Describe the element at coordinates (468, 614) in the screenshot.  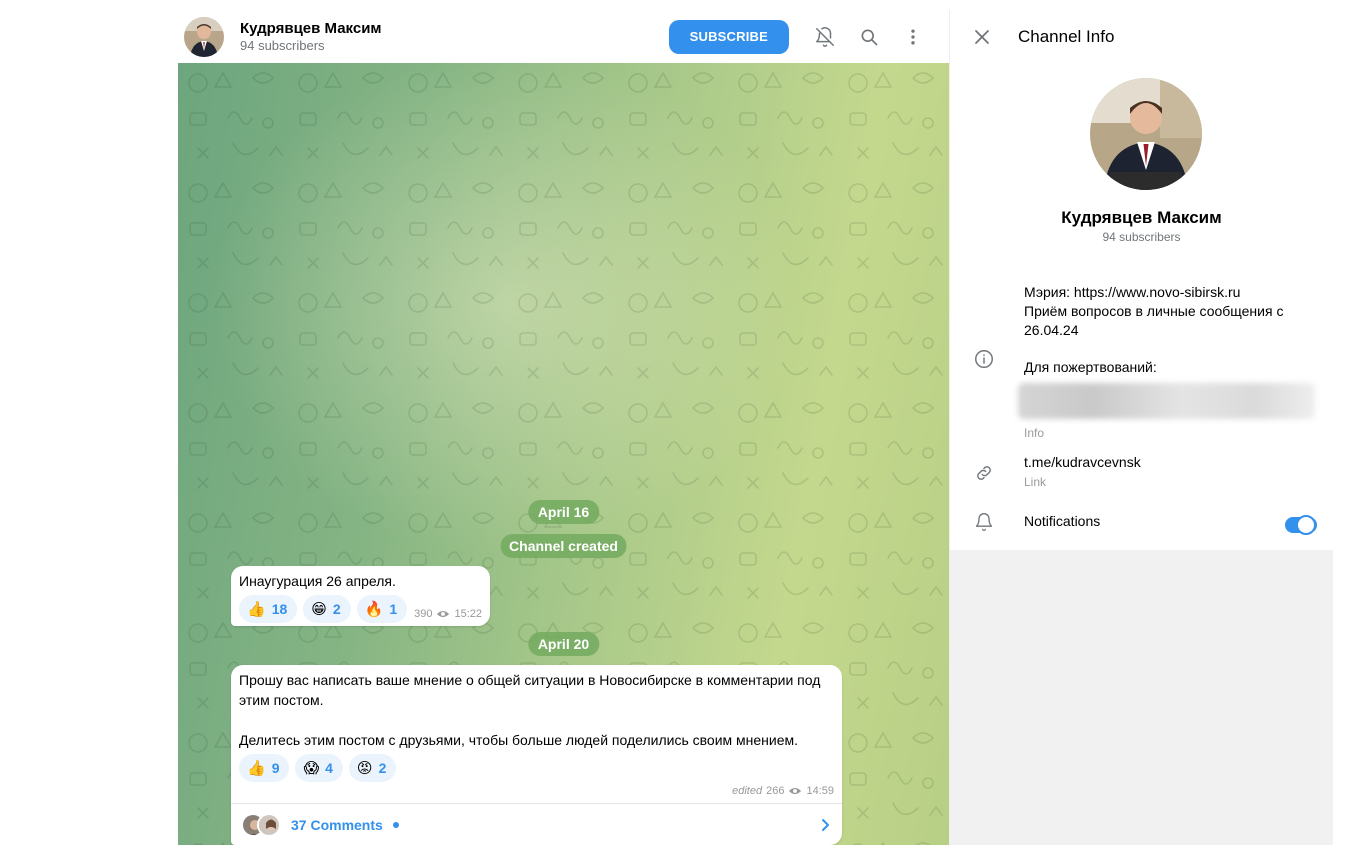
I see `message-time: 15:22` at that location.